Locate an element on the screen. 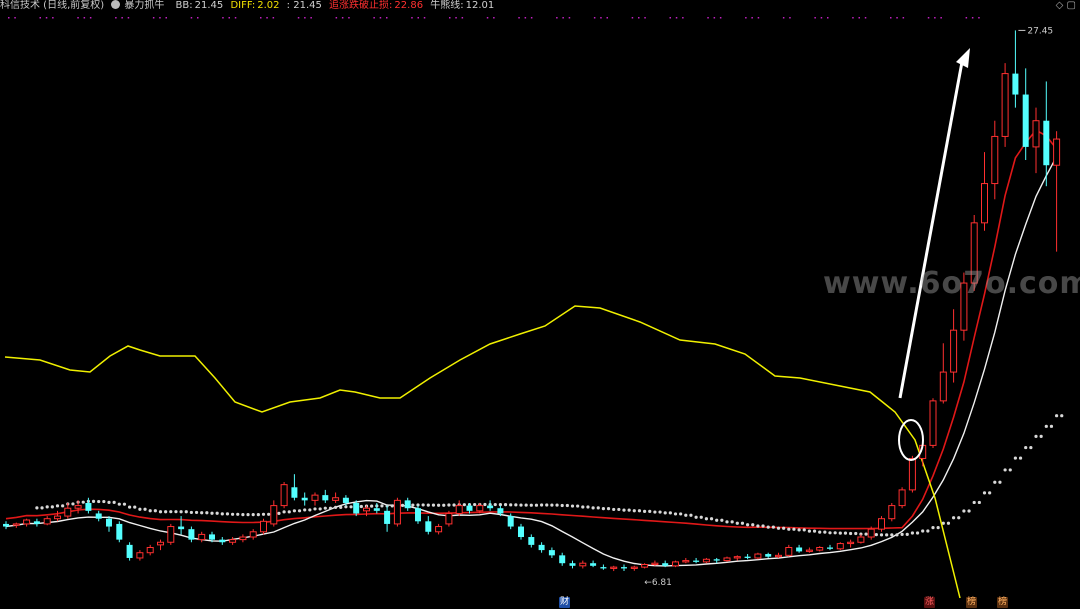 This screenshot has height=609, width=1080. limit-up-badge: 涨 is located at coordinates (930, 602).